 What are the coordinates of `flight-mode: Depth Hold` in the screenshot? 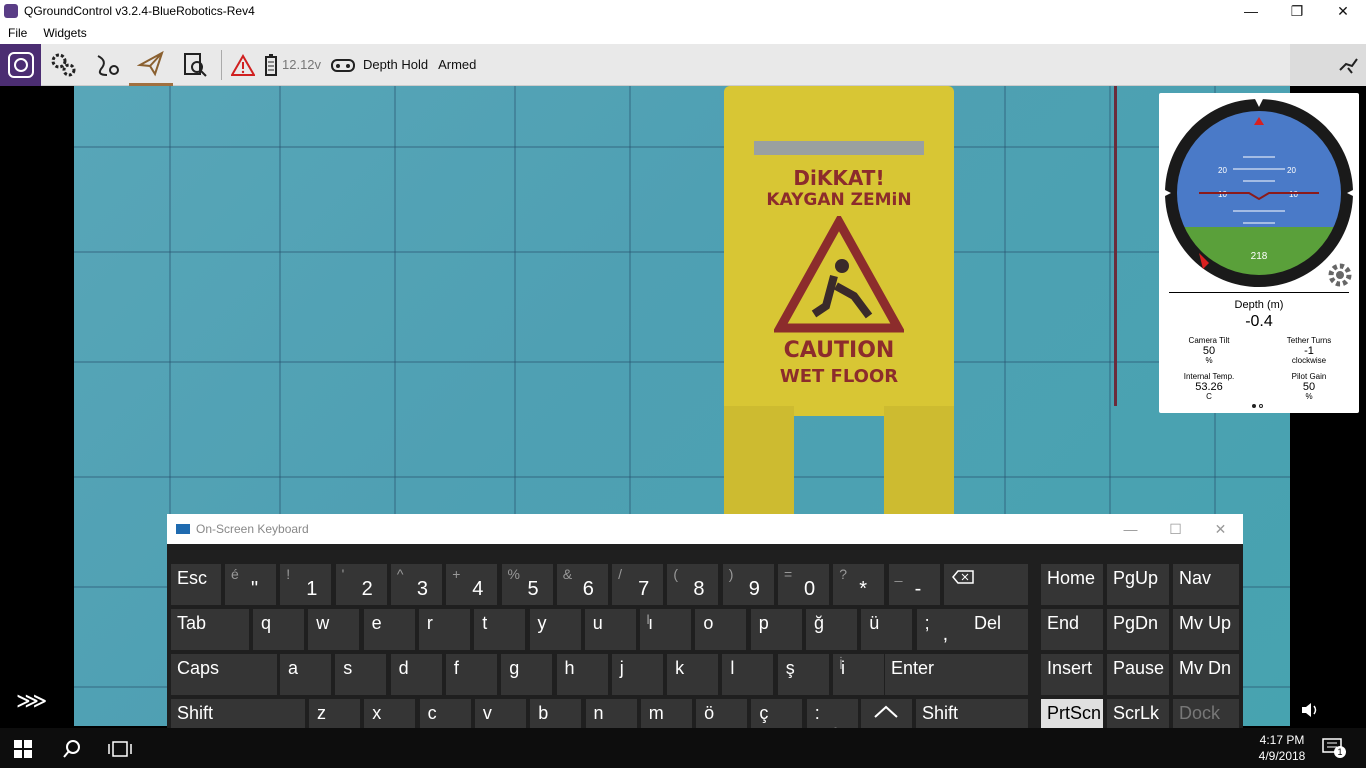 It's located at (395, 64).